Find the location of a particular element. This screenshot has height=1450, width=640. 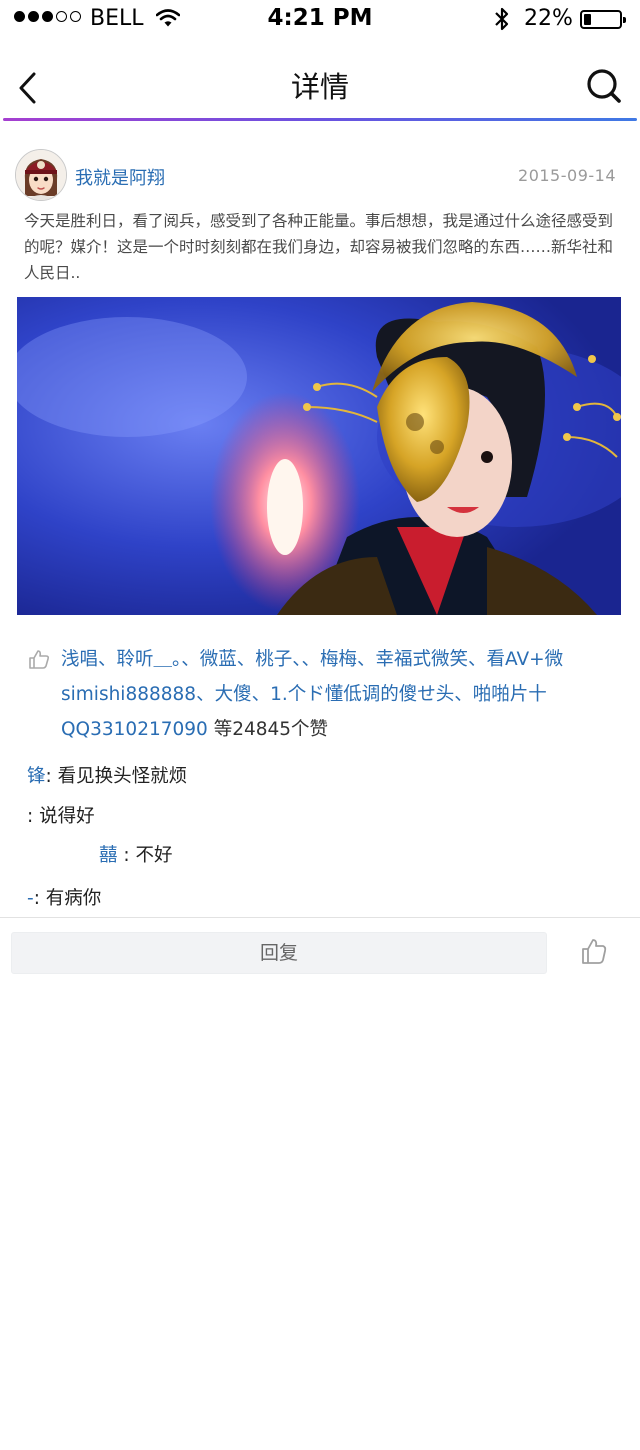

reply-bar: 回复 is located at coordinates (320, 947).